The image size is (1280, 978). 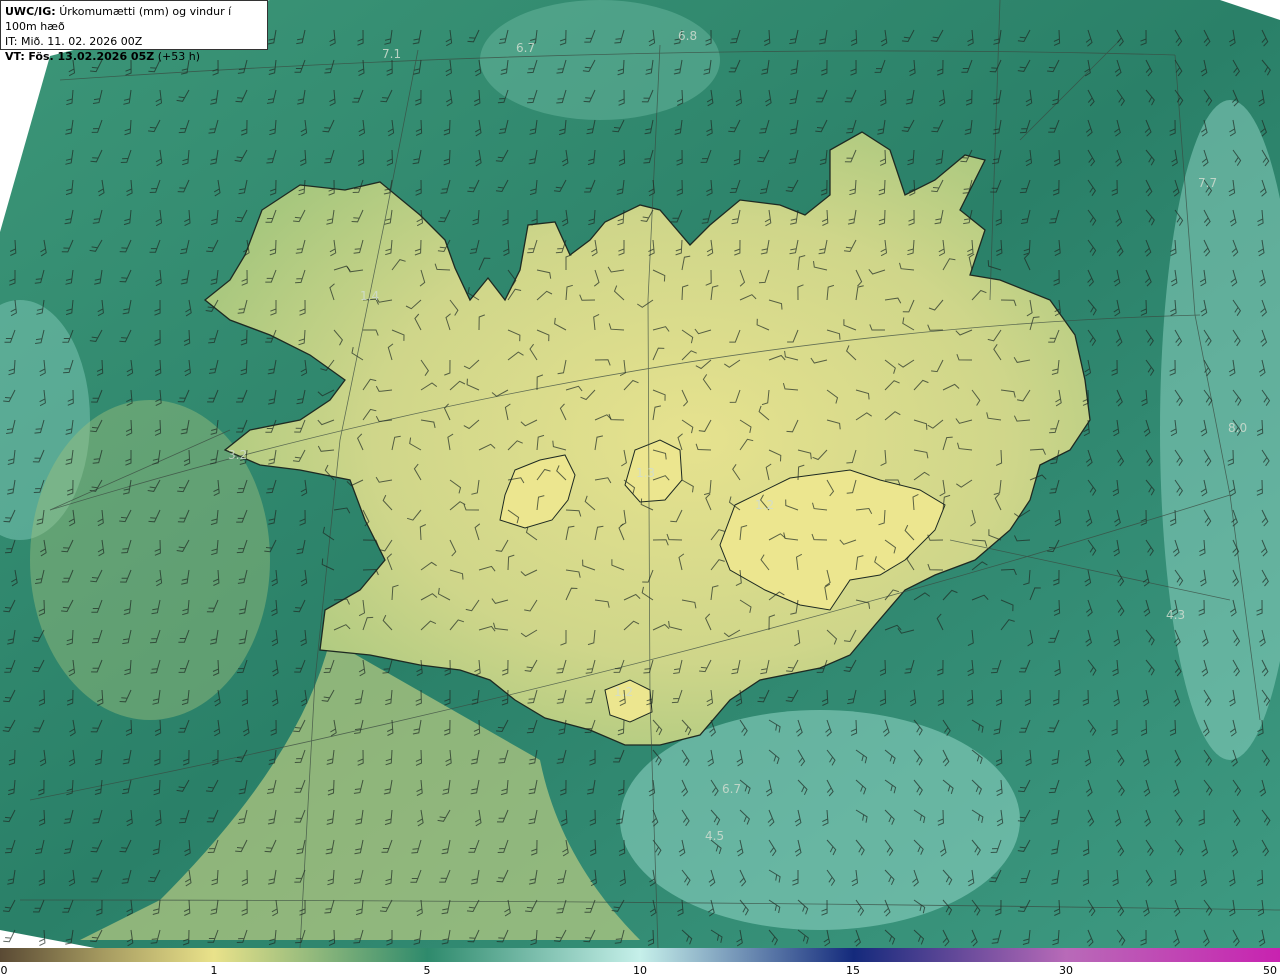 What do you see at coordinates (853, 970) in the screenshot?
I see `colorbar-tick: 15` at bounding box center [853, 970].